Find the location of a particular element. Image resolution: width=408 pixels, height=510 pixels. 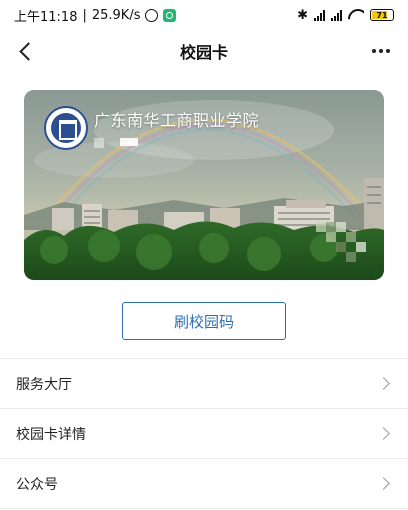

redacted-name-block is located at coordinates (129, 142).